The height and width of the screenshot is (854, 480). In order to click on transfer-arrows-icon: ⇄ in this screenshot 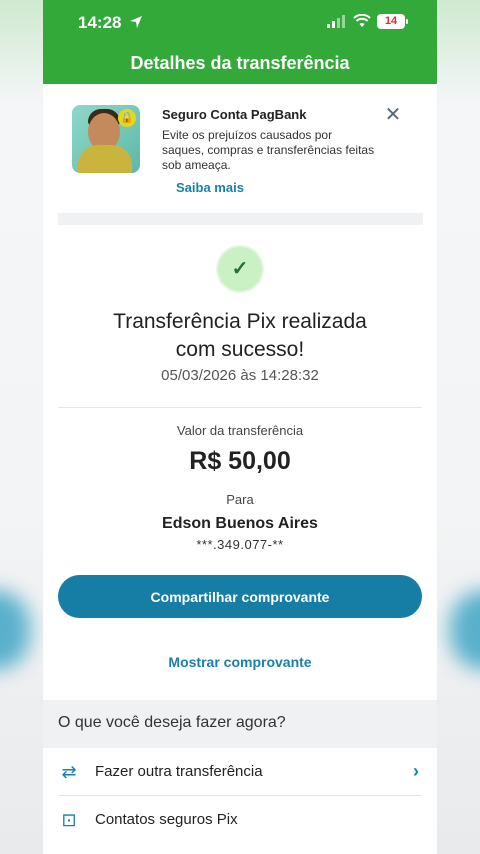, I will do `click(69, 772)`.